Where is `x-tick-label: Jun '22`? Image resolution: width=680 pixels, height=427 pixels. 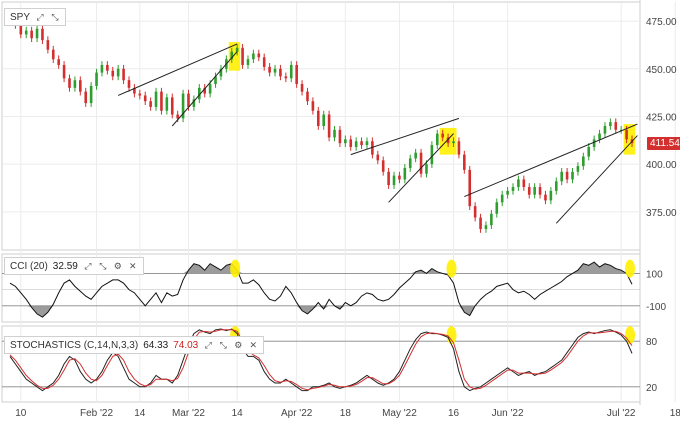
x-tick-label: Jun '22 is located at coordinates (508, 413).